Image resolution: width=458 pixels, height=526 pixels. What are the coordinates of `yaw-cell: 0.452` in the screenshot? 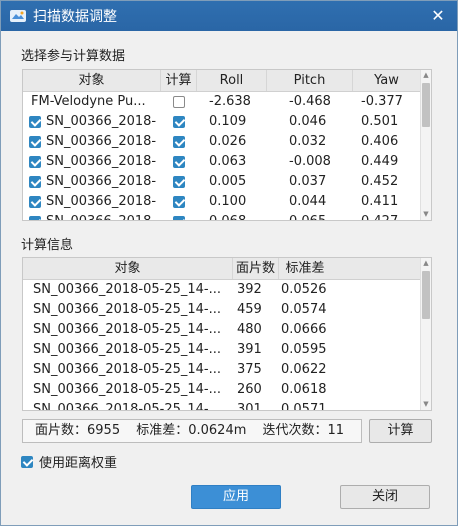 It's located at (380, 181).